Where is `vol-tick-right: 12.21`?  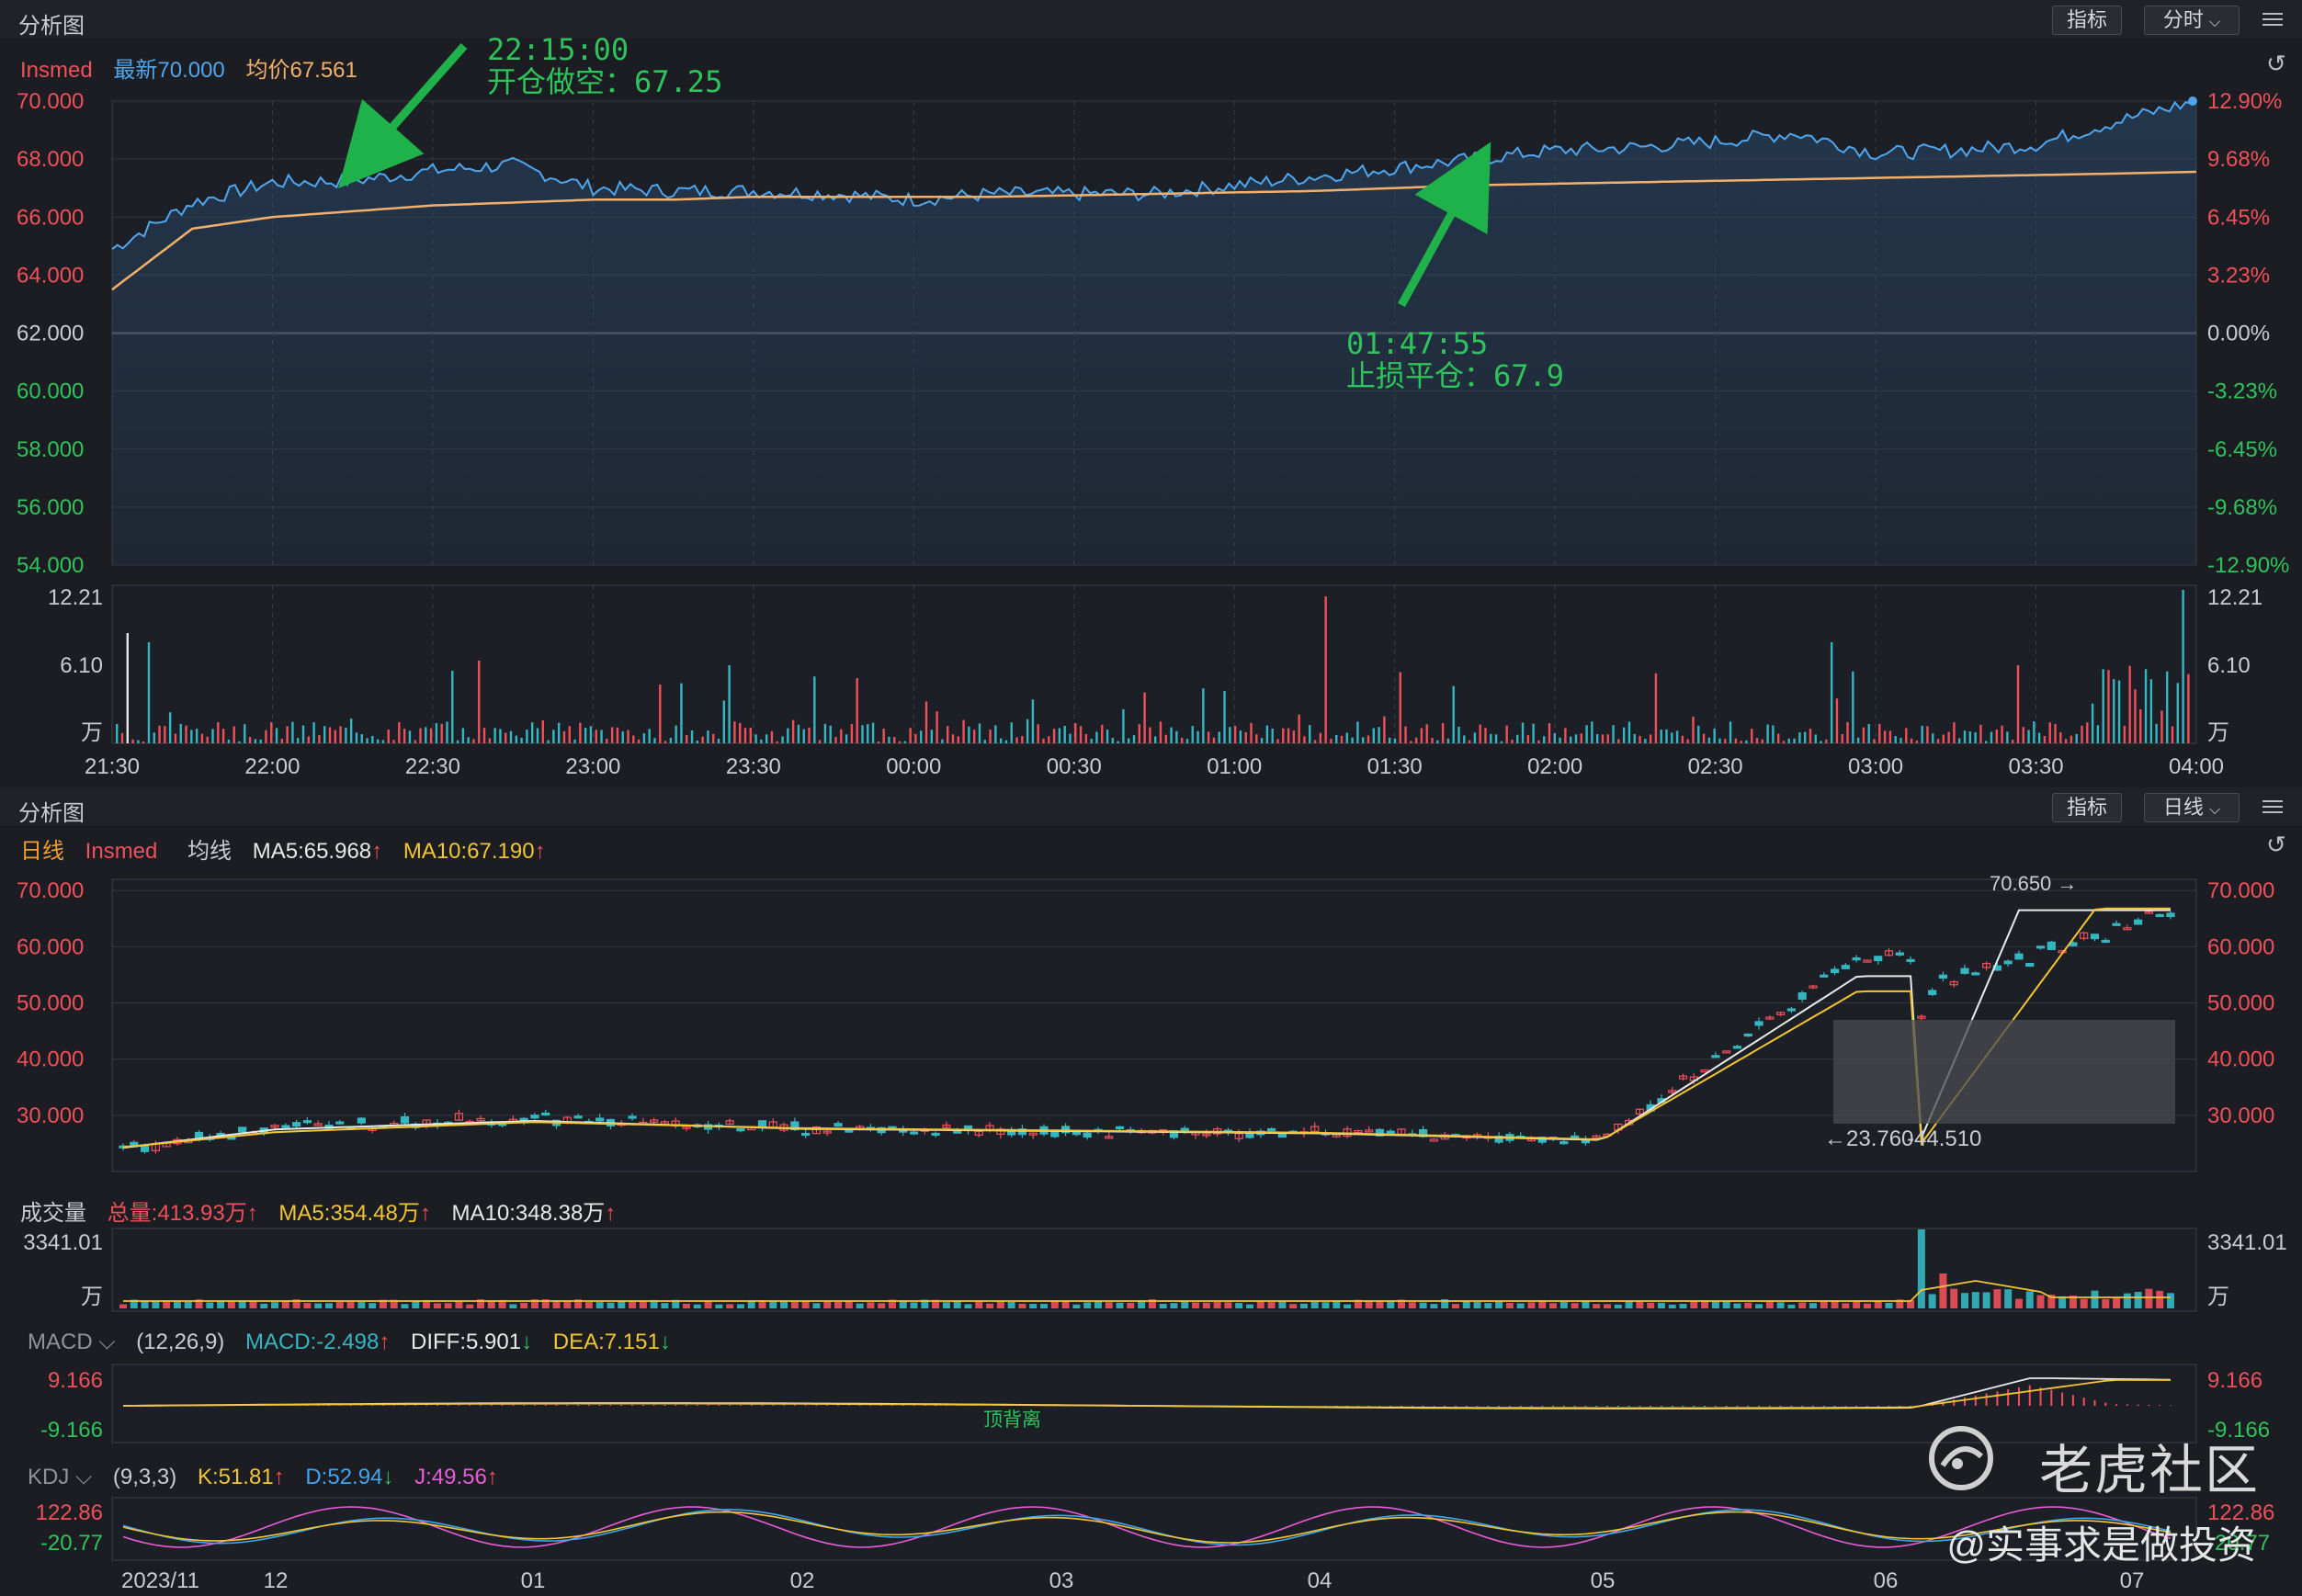
vol-tick-right: 12.21 is located at coordinates (2234, 597).